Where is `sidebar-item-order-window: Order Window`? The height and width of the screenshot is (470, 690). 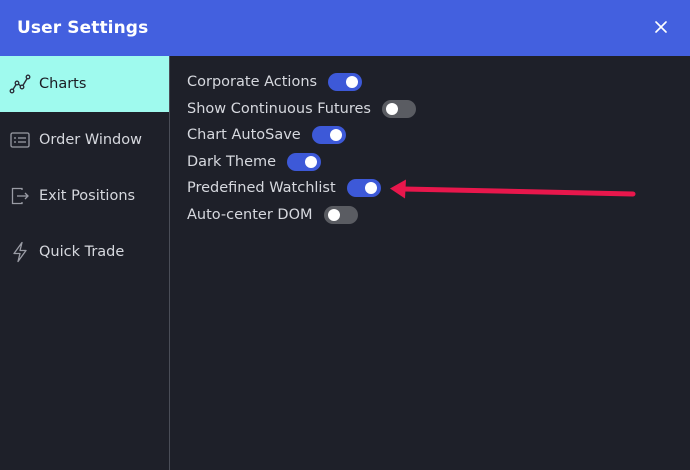 sidebar-item-order-window: Order Window is located at coordinates (84, 140).